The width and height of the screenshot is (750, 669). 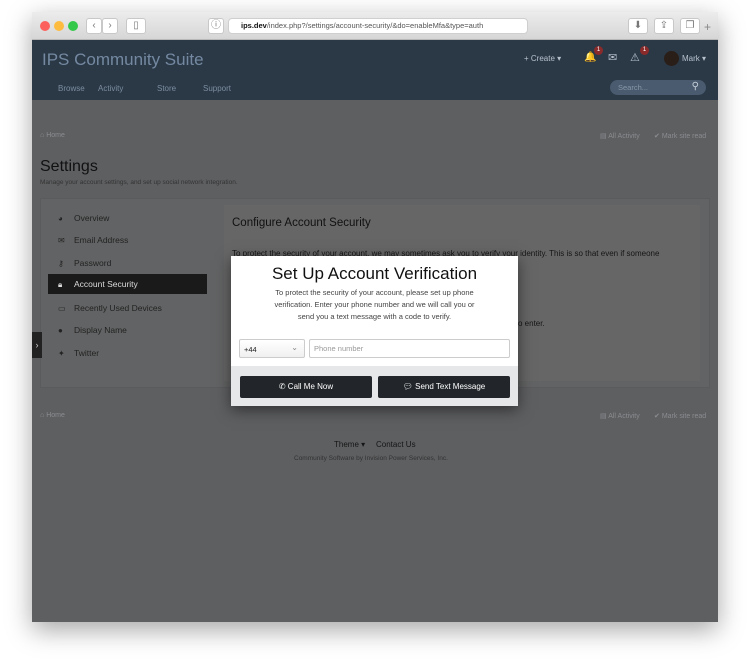 What do you see at coordinates (250, 349) in the screenshot?
I see `country-code-value: +44` at bounding box center [250, 349].